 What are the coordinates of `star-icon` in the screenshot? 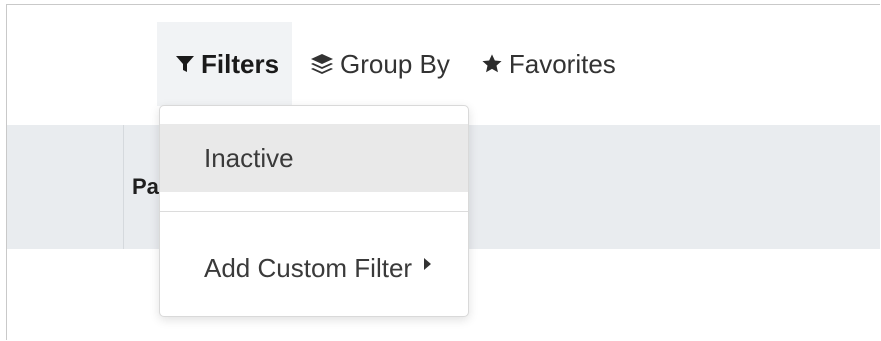 It's located at (492, 64).